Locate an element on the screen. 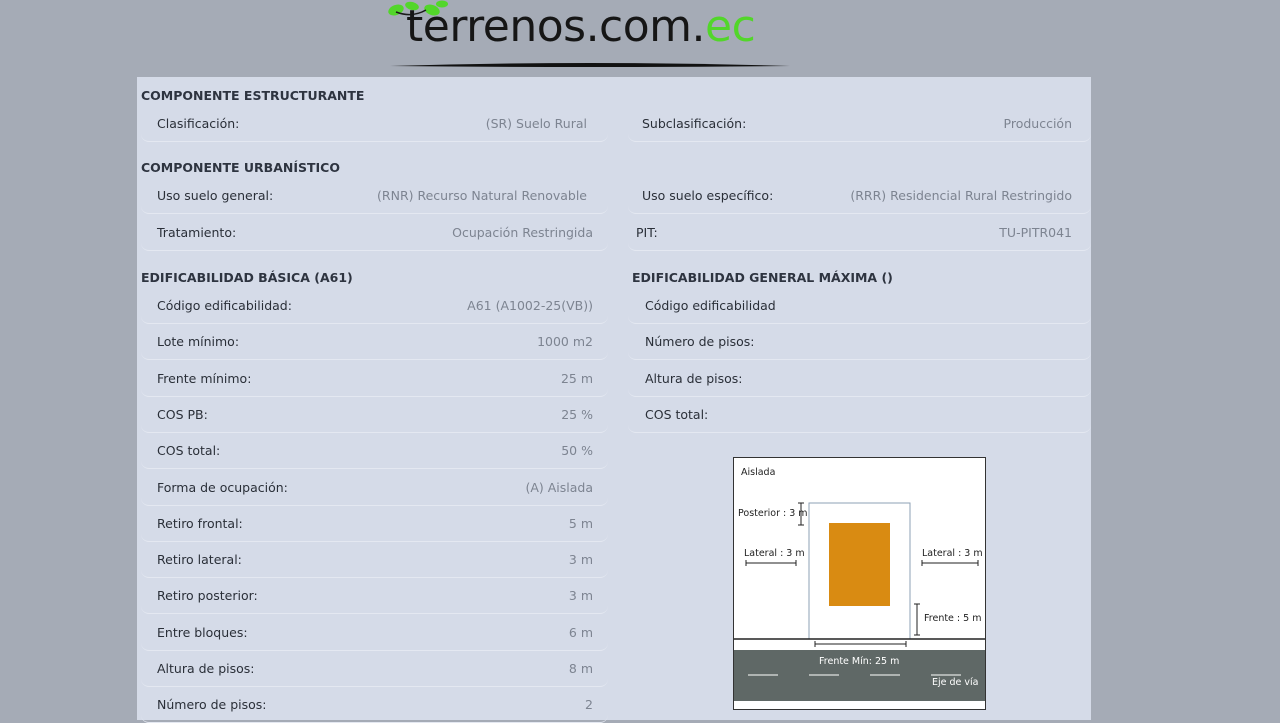  basica-row: Código edificabilidad: A61 (A1002-25(VB)) is located at coordinates (374, 306).